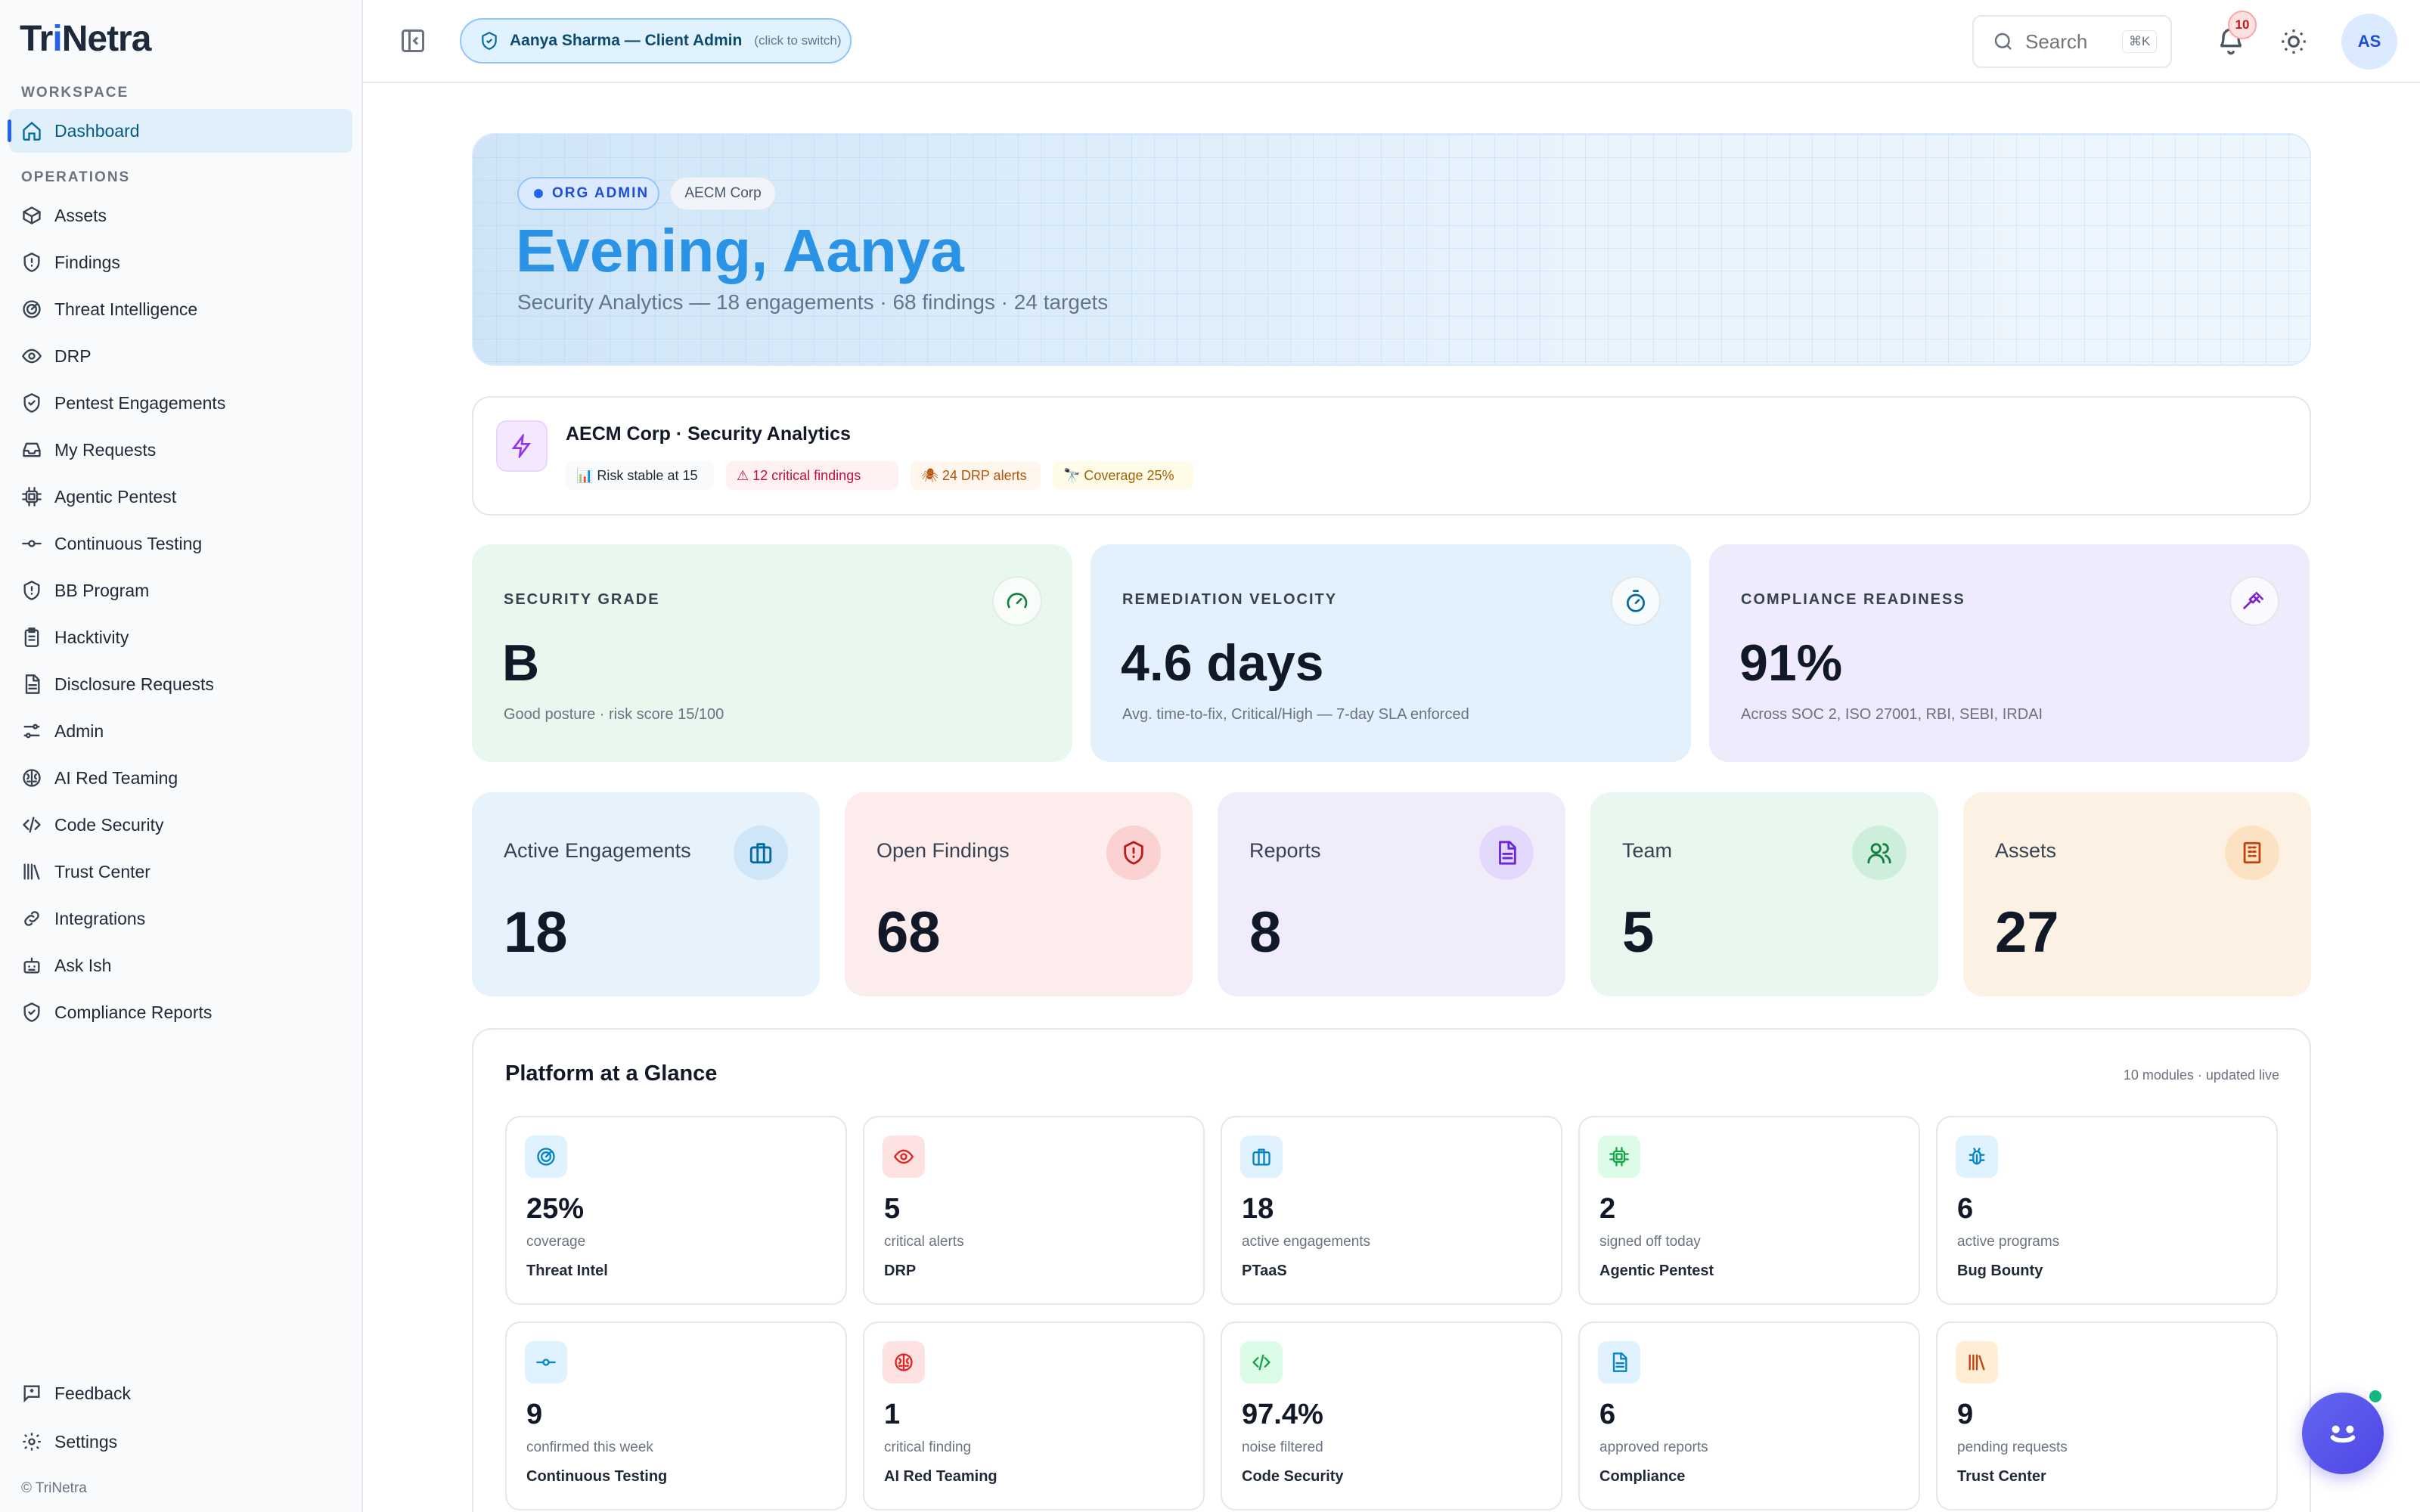  What do you see at coordinates (892, 1414) in the screenshot?
I see `tile-value: 1` at bounding box center [892, 1414].